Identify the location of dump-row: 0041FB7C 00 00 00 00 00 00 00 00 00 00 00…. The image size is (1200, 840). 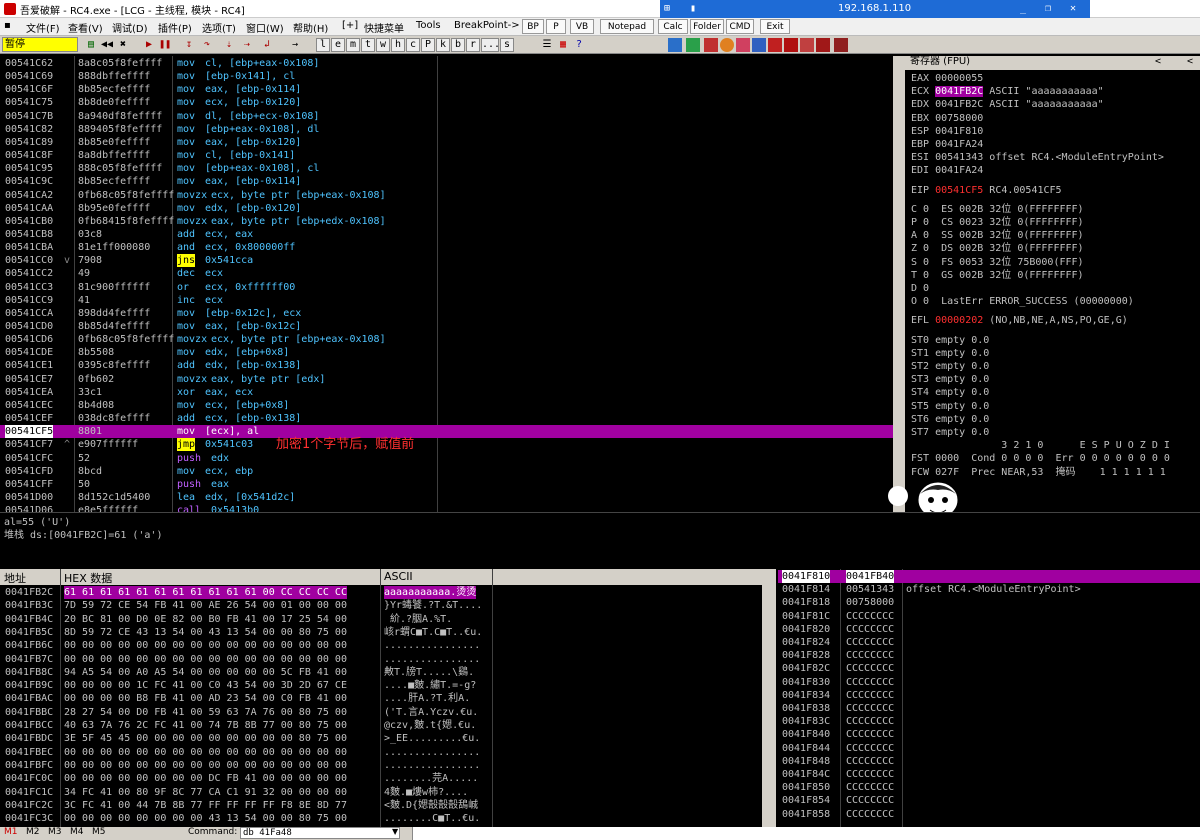
(381, 659).